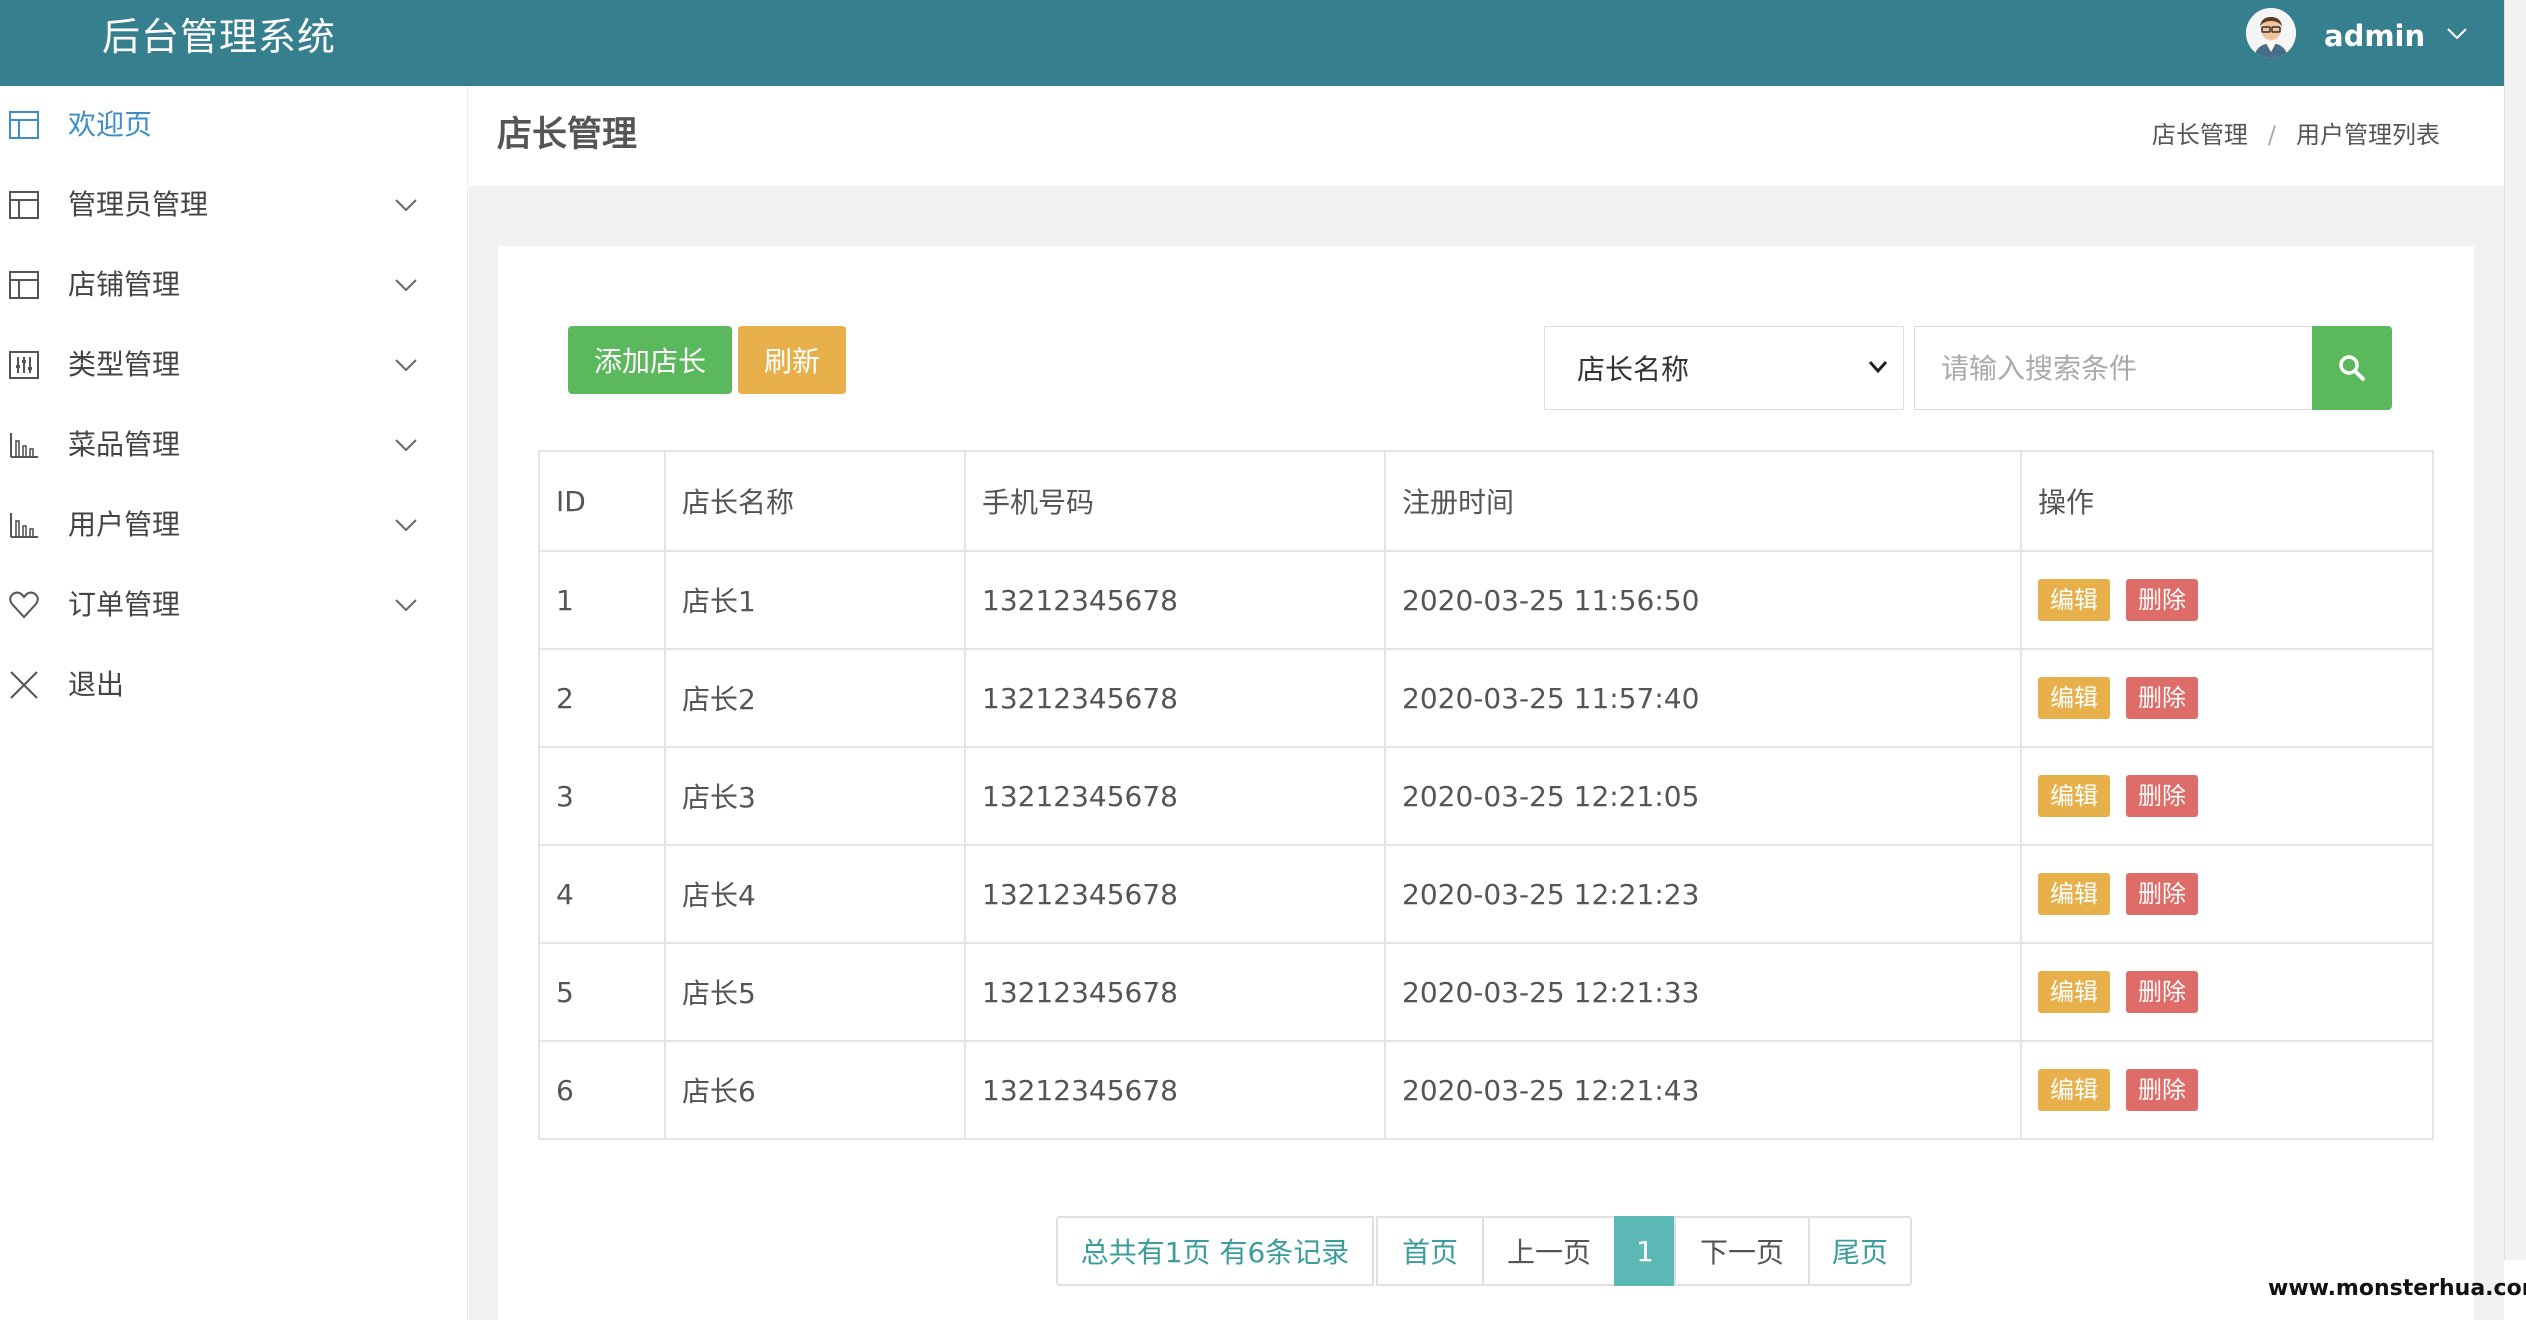 Image resolution: width=2526 pixels, height=1320 pixels. What do you see at coordinates (1215, 1251) in the screenshot?
I see `pagination-info: 总共有1页 有6条记录` at bounding box center [1215, 1251].